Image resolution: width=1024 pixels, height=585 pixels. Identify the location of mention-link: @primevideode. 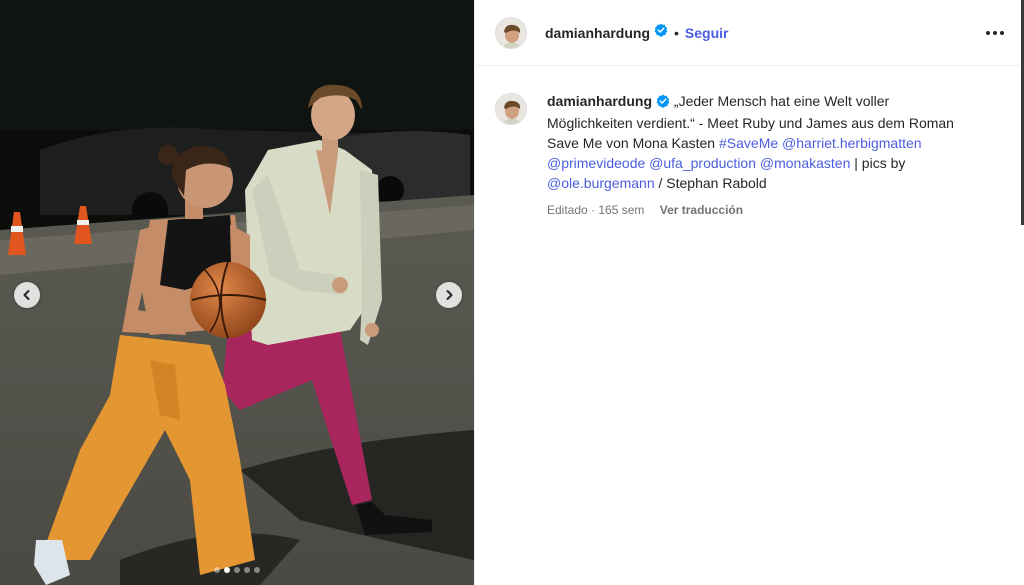
(596, 163).